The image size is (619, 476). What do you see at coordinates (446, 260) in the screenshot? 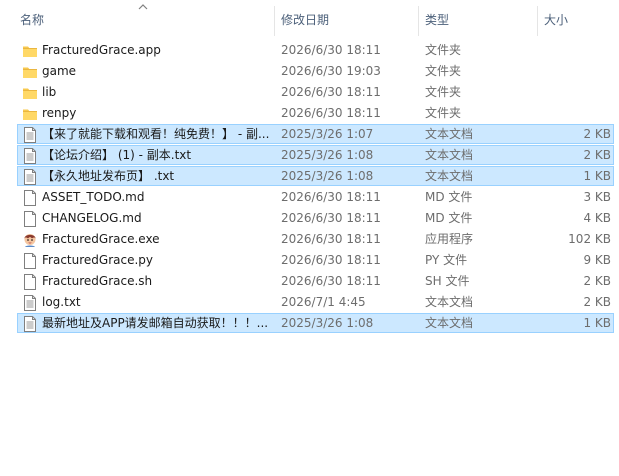
I see `file-type: PY 文件` at bounding box center [446, 260].